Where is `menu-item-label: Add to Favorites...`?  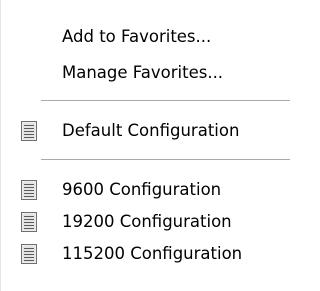
menu-item-label: Add to Favorites... is located at coordinates (137, 36).